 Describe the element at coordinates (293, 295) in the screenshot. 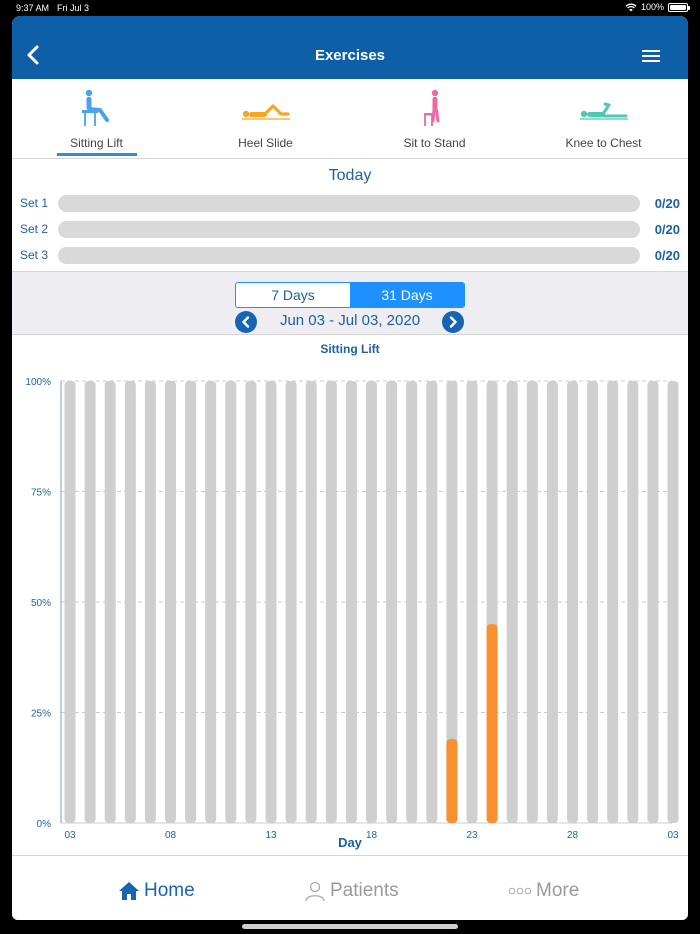

I see `range-7-days-button: 7 Days` at that location.